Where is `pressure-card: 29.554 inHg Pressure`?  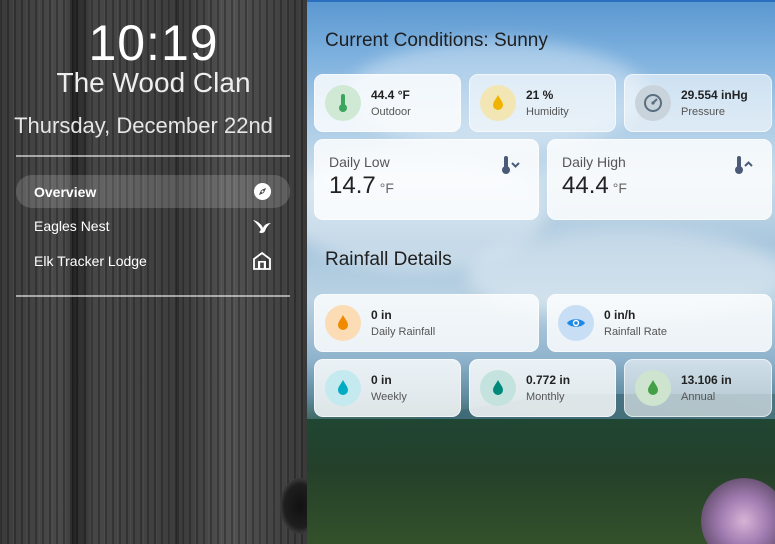 pressure-card: 29.554 inHg Pressure is located at coordinates (698, 103).